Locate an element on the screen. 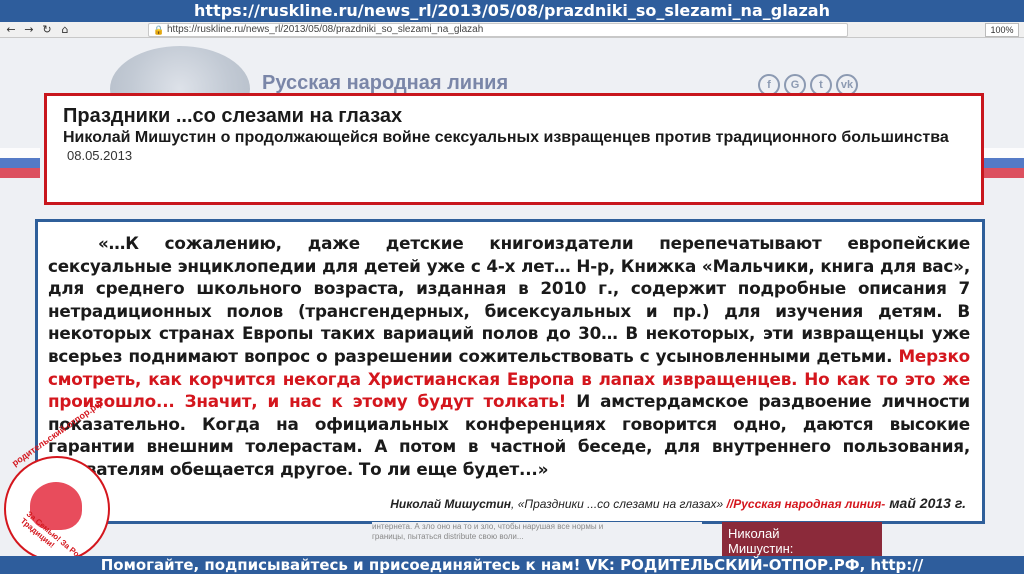 The image size is (1024, 574). attribution-work: , «Праздники ...со слезами на глазах» is located at coordinates (619, 504).